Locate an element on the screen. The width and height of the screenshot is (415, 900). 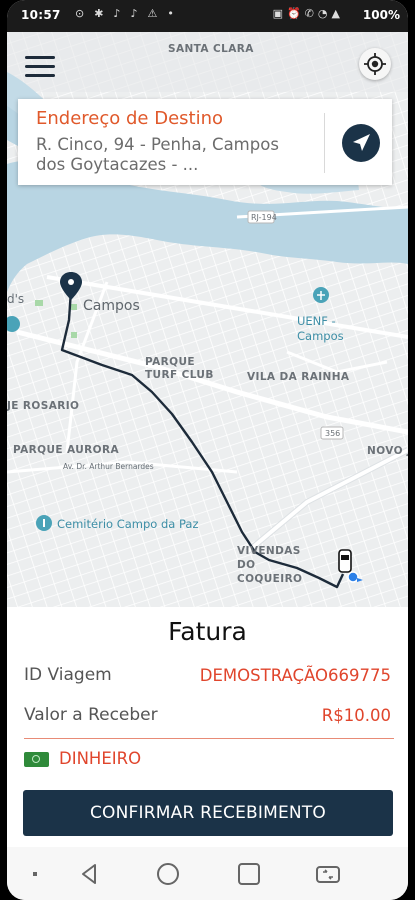
switch-app-icon is located at coordinates (328, 874).